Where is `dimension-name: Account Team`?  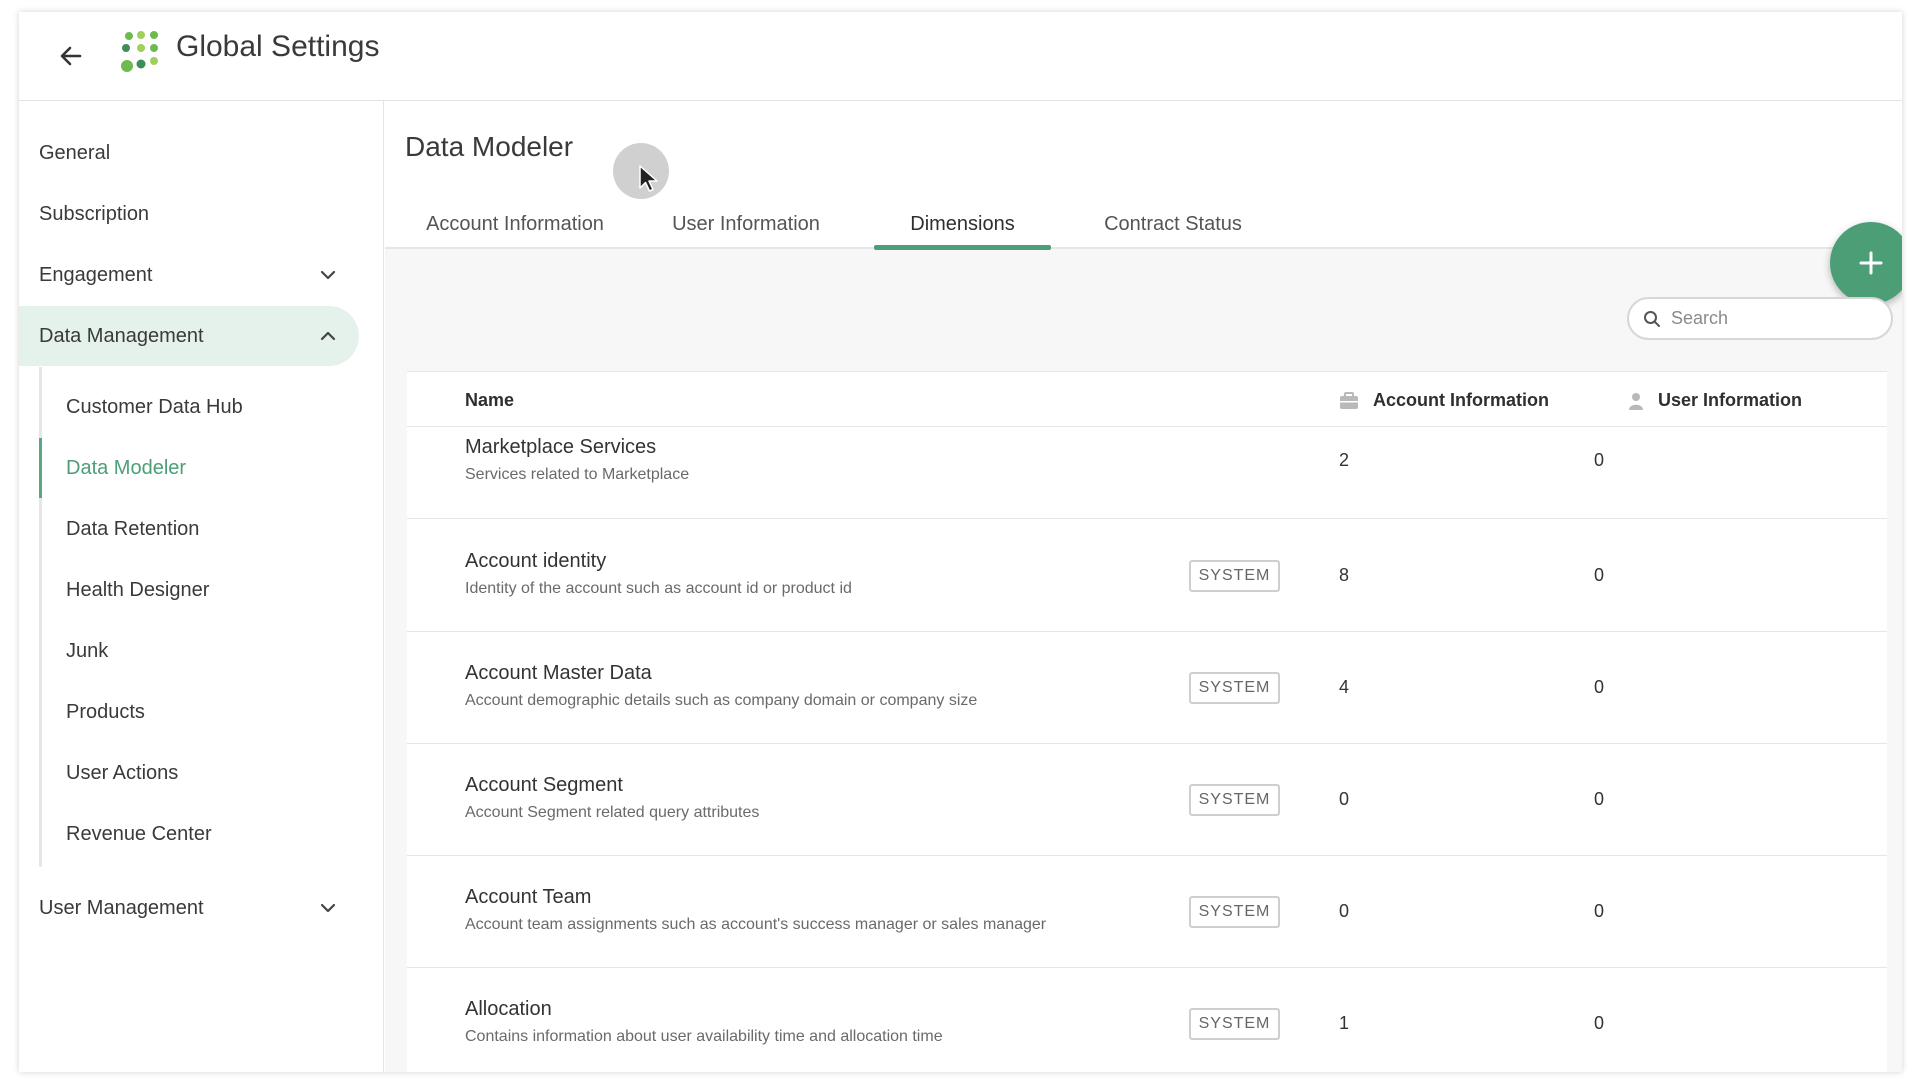
dimension-name: Account Team is located at coordinates (528, 897).